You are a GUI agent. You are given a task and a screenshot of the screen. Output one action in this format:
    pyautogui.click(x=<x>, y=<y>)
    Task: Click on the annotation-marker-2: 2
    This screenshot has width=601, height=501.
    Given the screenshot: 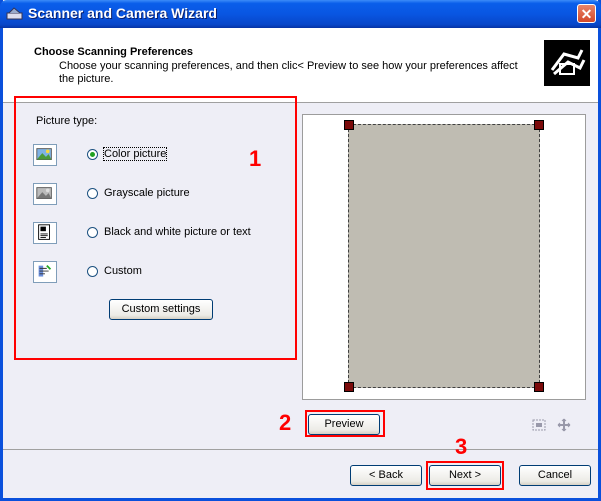 What is the action you would take?
    pyautogui.click(x=285, y=422)
    